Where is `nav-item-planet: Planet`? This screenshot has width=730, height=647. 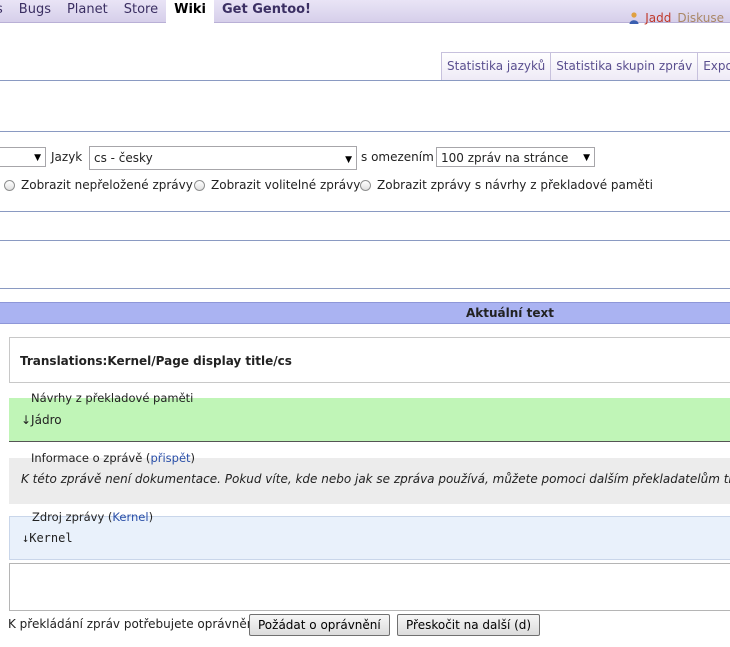 nav-item-planet: Planet is located at coordinates (87, 11).